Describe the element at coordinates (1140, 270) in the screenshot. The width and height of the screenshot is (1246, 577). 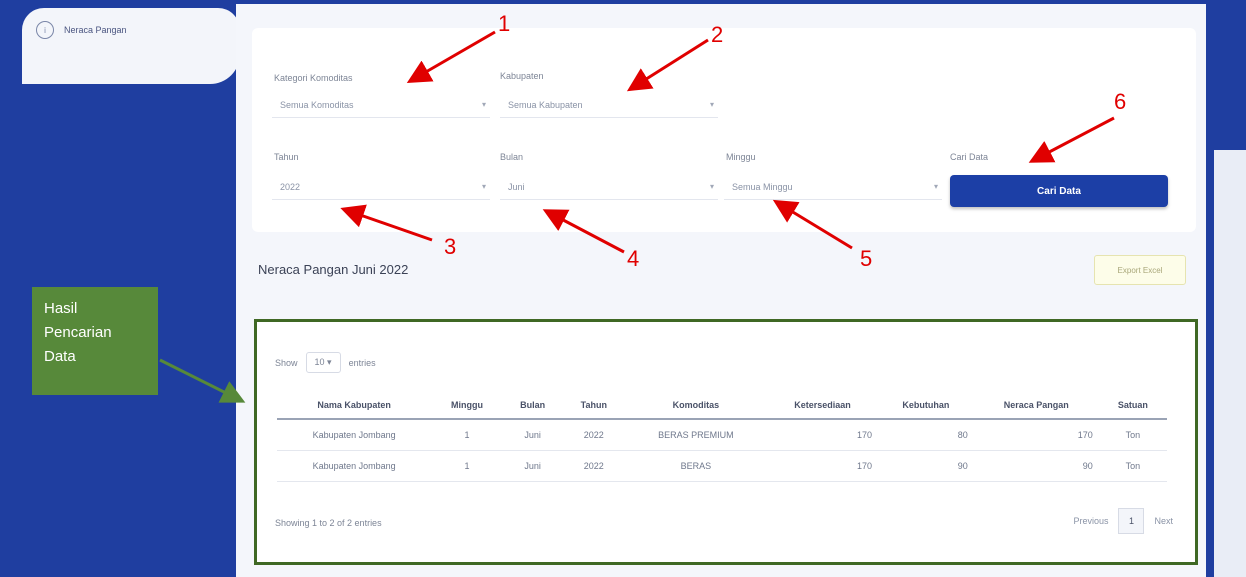
I see `export-excel-button: Export Excel` at that location.